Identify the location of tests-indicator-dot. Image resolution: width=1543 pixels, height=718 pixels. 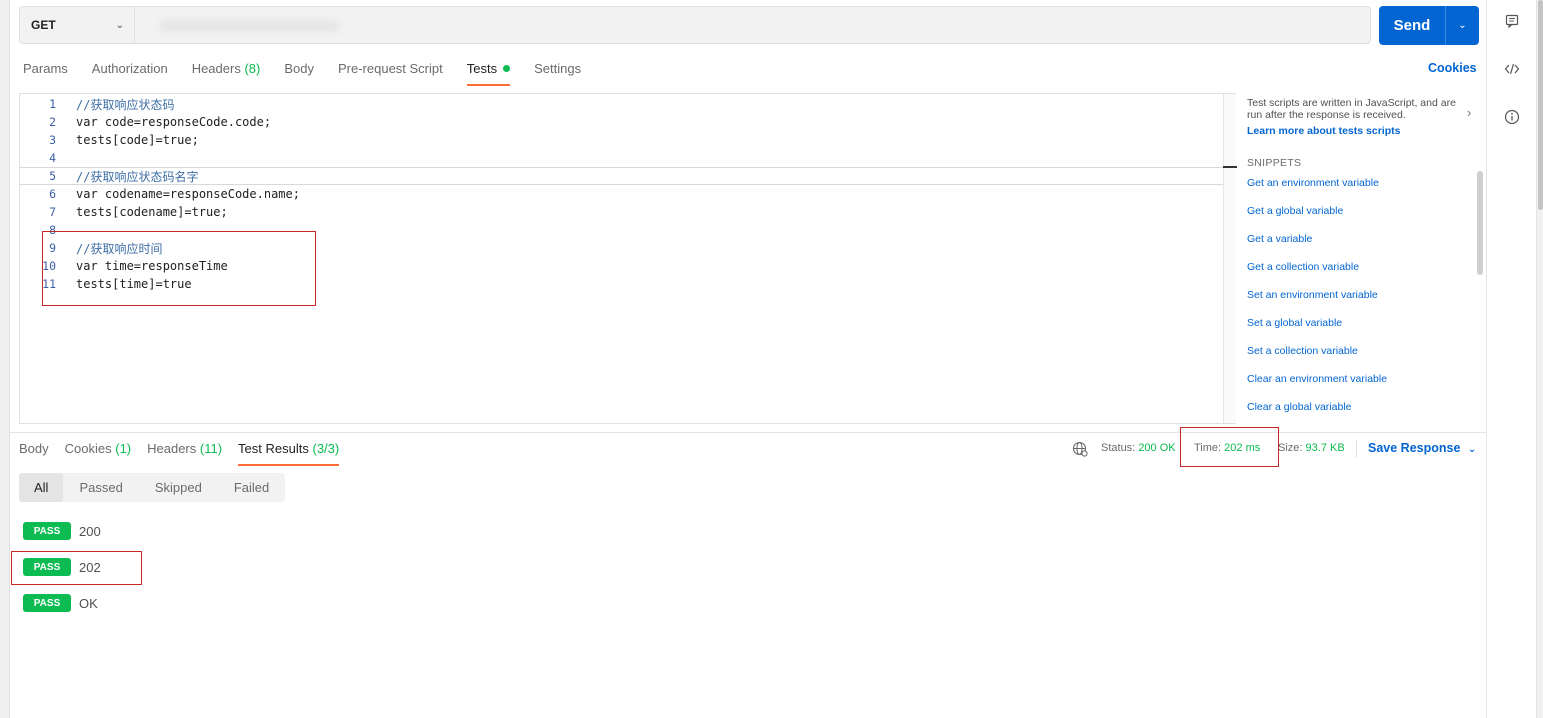
(507, 68).